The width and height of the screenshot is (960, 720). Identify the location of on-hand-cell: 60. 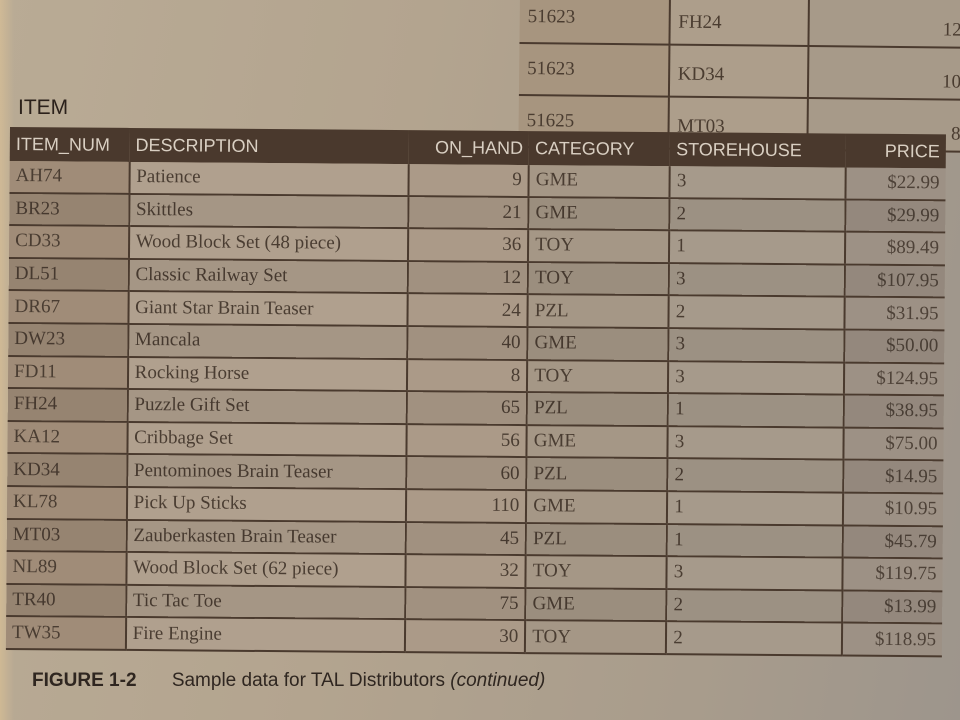
(466, 473).